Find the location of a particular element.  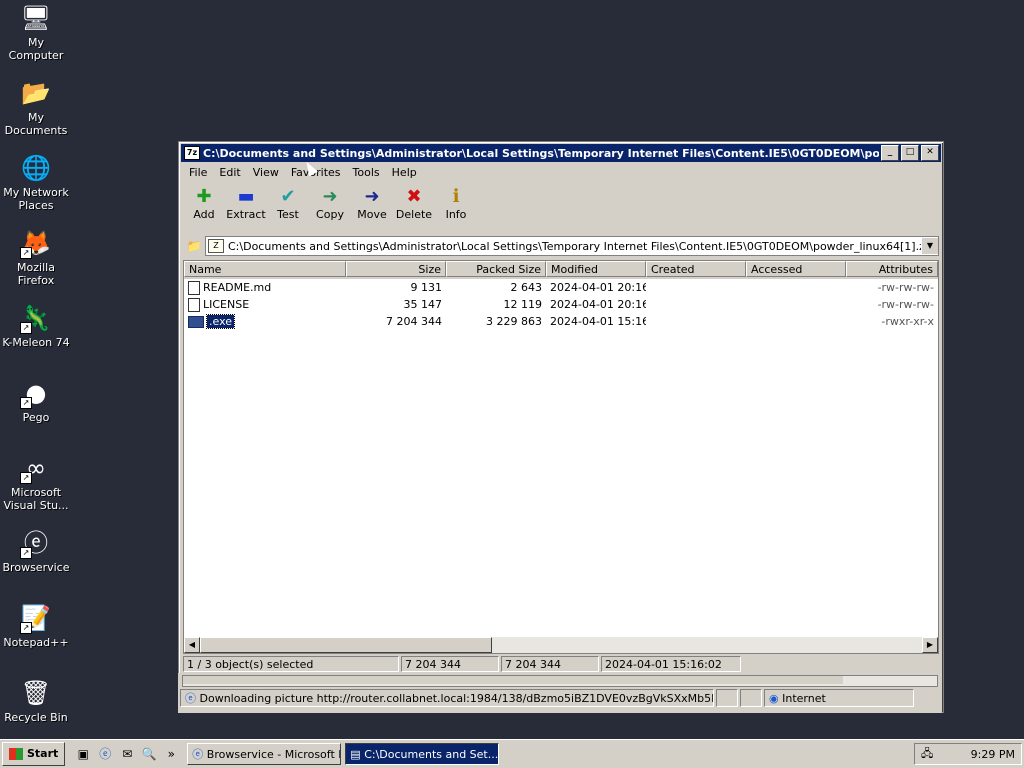

start-button: Start is located at coordinates (34, 754).